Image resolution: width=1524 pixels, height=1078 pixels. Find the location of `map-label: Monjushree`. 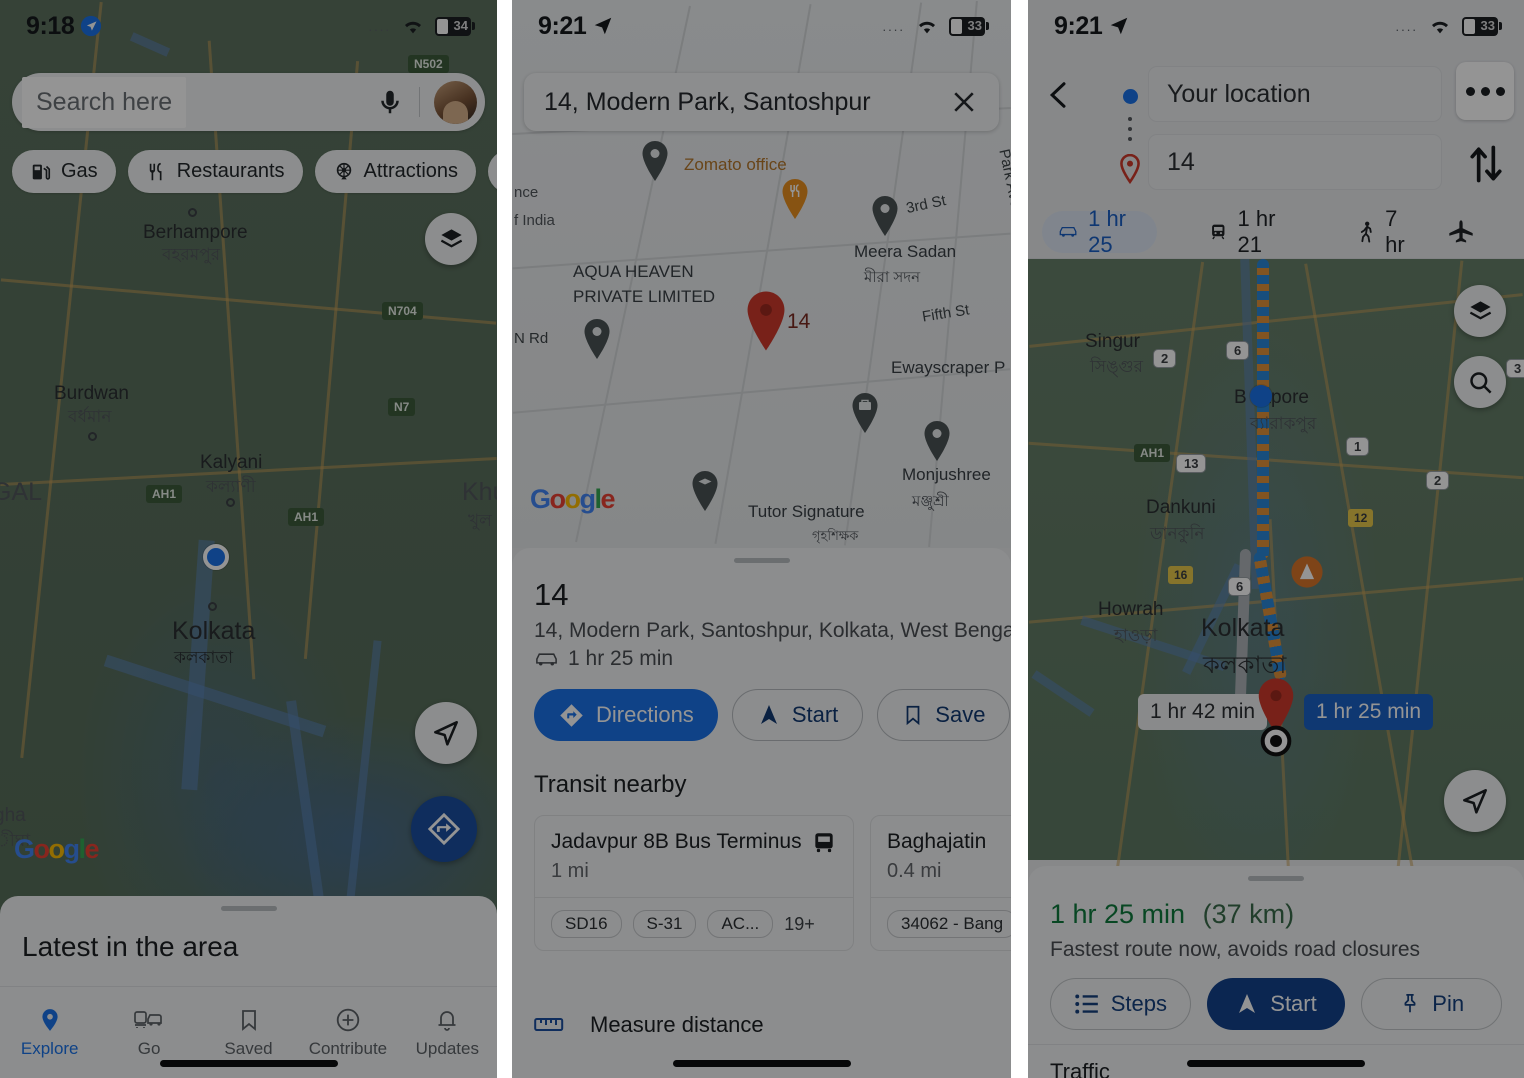

map-label: Monjushree is located at coordinates (946, 474).